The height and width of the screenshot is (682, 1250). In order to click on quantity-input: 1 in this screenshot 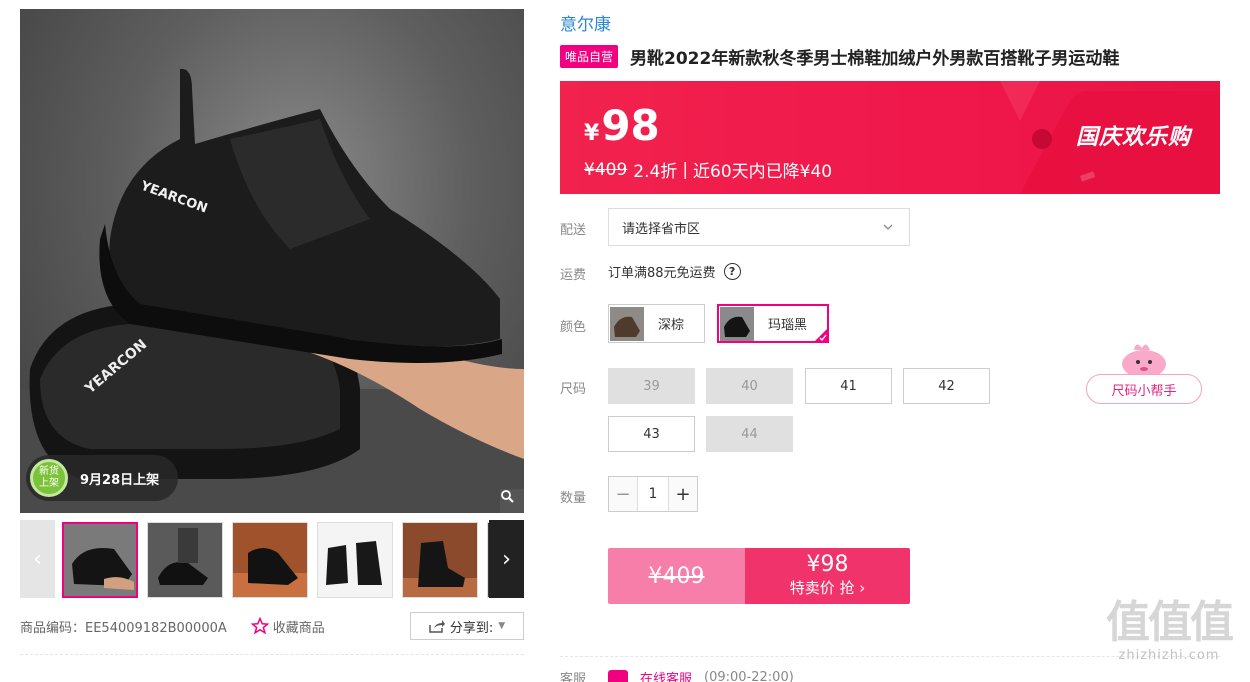, I will do `click(653, 494)`.